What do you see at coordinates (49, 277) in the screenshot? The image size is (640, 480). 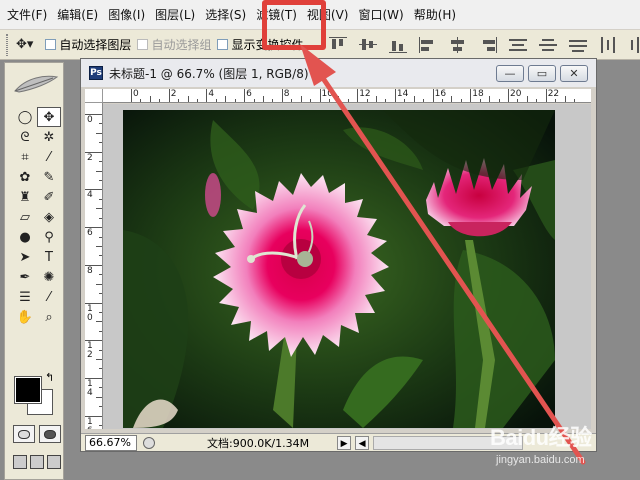 I see `custom-shape-tool-icon: ✺` at bounding box center [49, 277].